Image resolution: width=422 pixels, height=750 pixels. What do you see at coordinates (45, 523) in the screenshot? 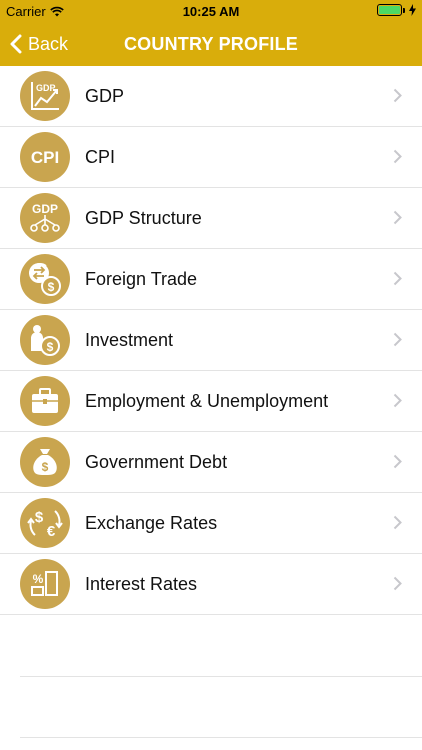
I see `exchange-rates-icon: $ €` at bounding box center [45, 523].